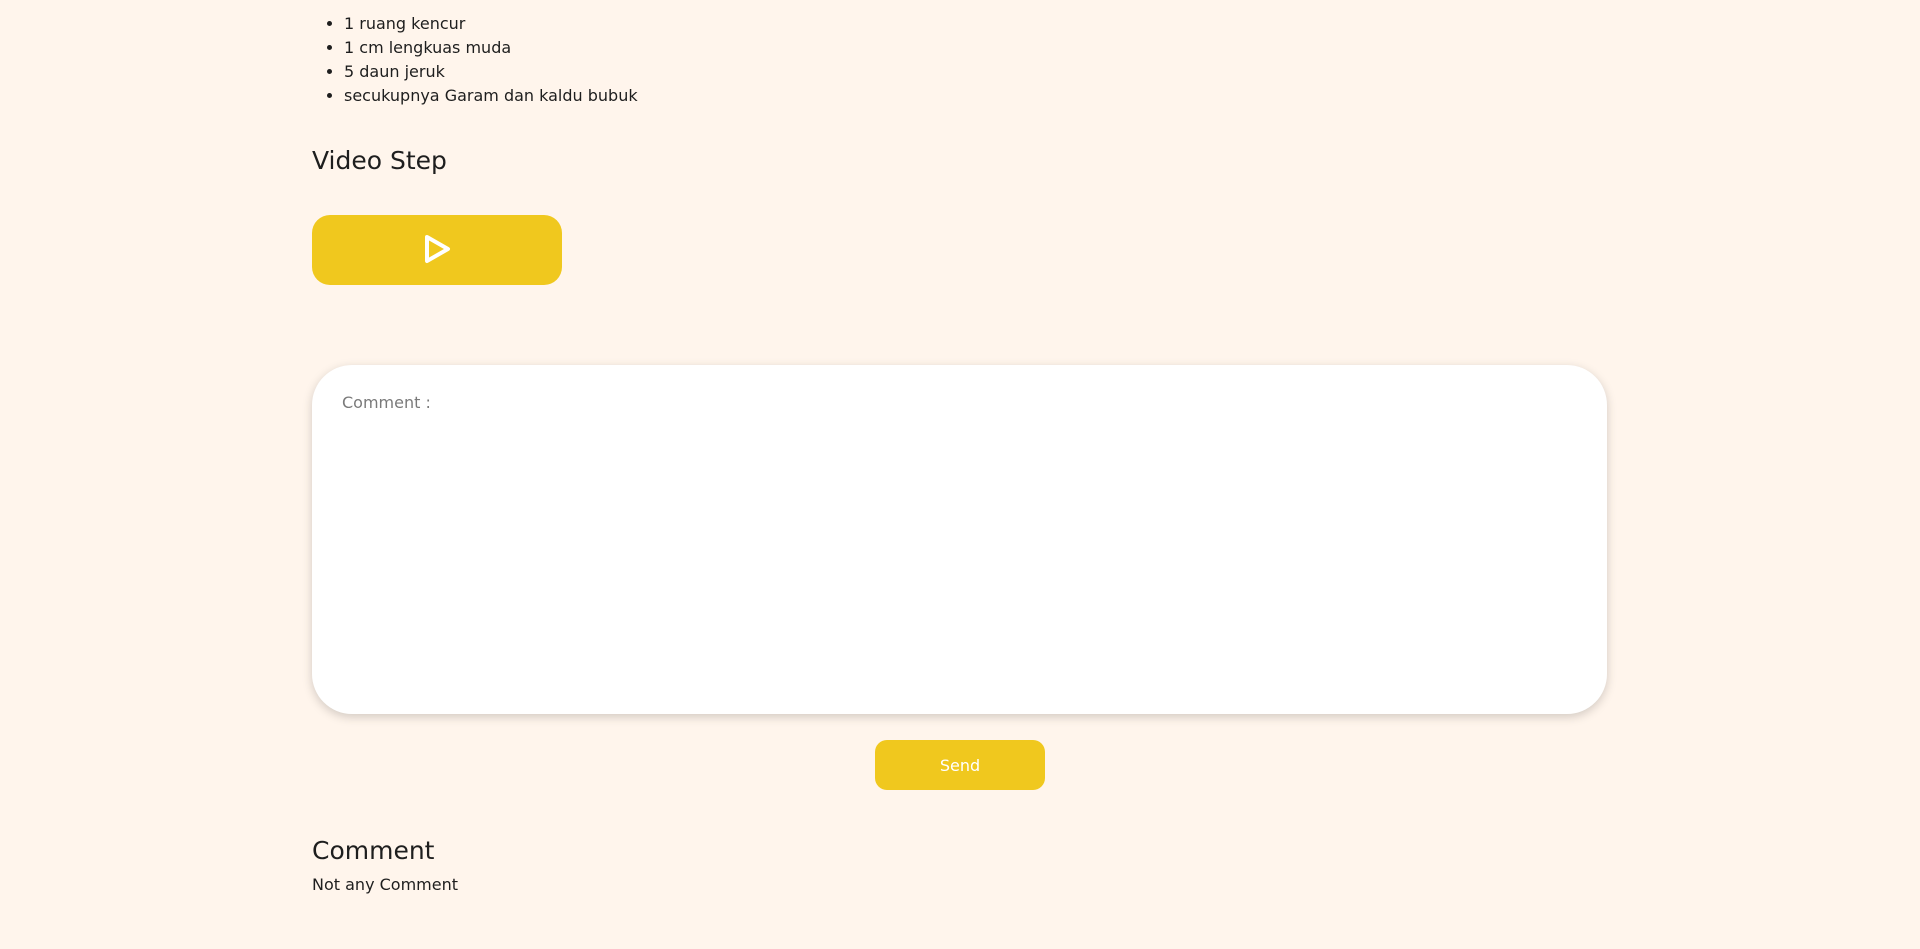  What do you see at coordinates (373, 850) in the screenshot?
I see `comment-section-title: Comment` at bounding box center [373, 850].